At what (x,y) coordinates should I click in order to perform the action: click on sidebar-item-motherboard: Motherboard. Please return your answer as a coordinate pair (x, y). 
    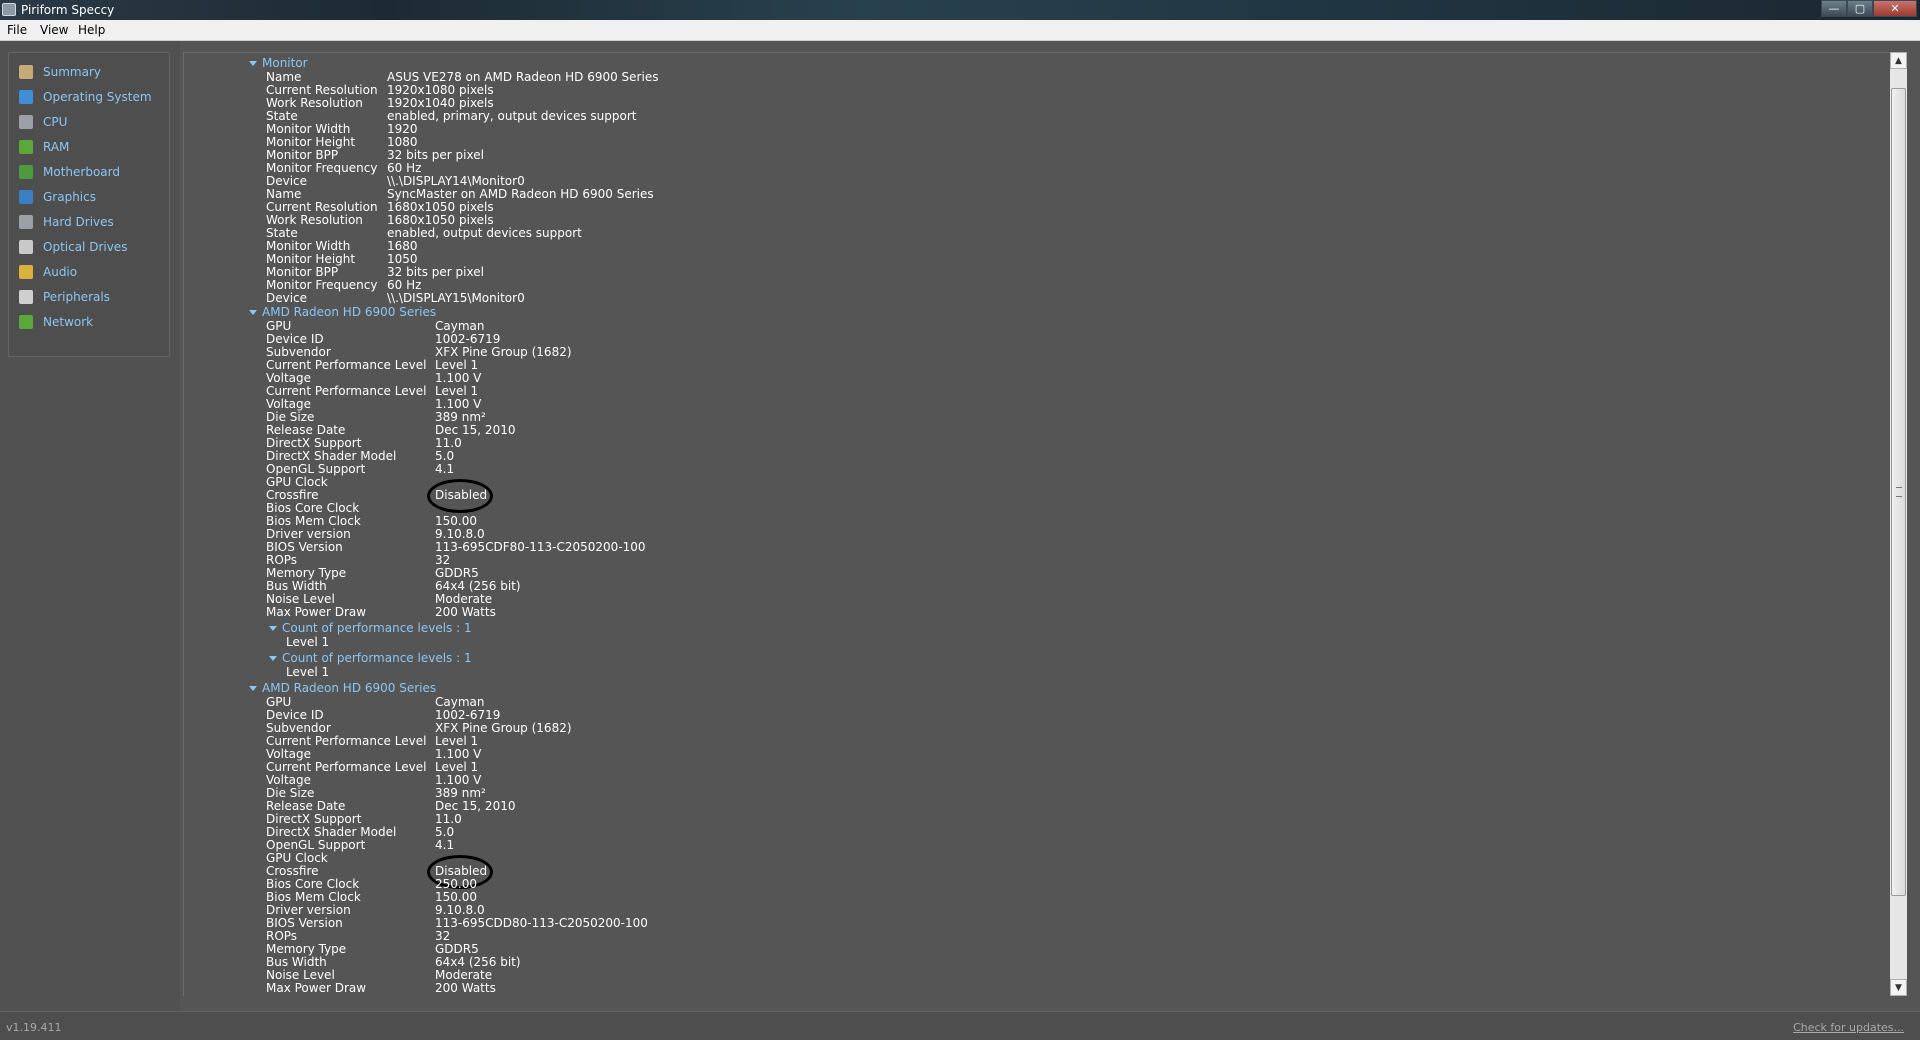
    Looking at the image, I should click on (93, 172).